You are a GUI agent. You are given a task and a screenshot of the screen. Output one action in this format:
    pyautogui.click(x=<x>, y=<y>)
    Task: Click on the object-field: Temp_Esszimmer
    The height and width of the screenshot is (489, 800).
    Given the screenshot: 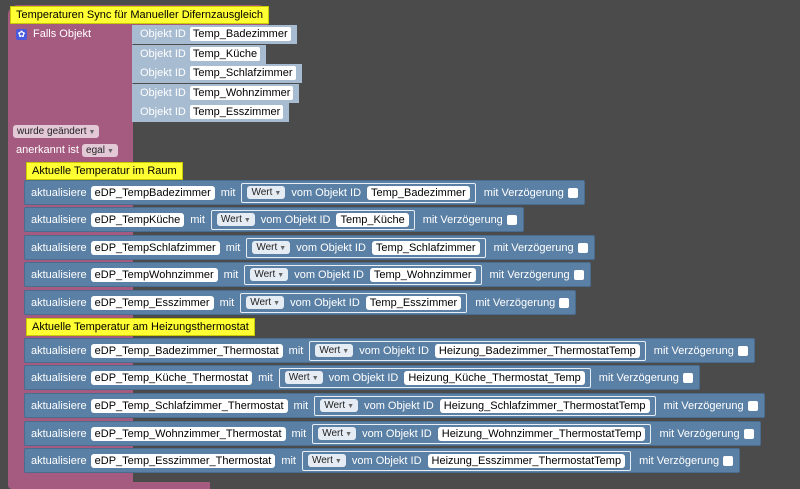 What is the action you would take?
    pyautogui.click(x=236, y=112)
    